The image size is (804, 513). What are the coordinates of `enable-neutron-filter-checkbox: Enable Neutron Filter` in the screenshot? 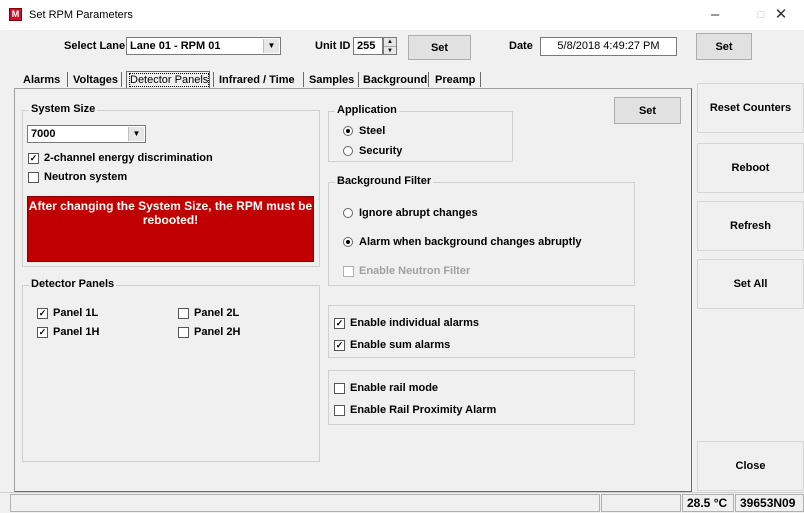 It's located at (406, 271).